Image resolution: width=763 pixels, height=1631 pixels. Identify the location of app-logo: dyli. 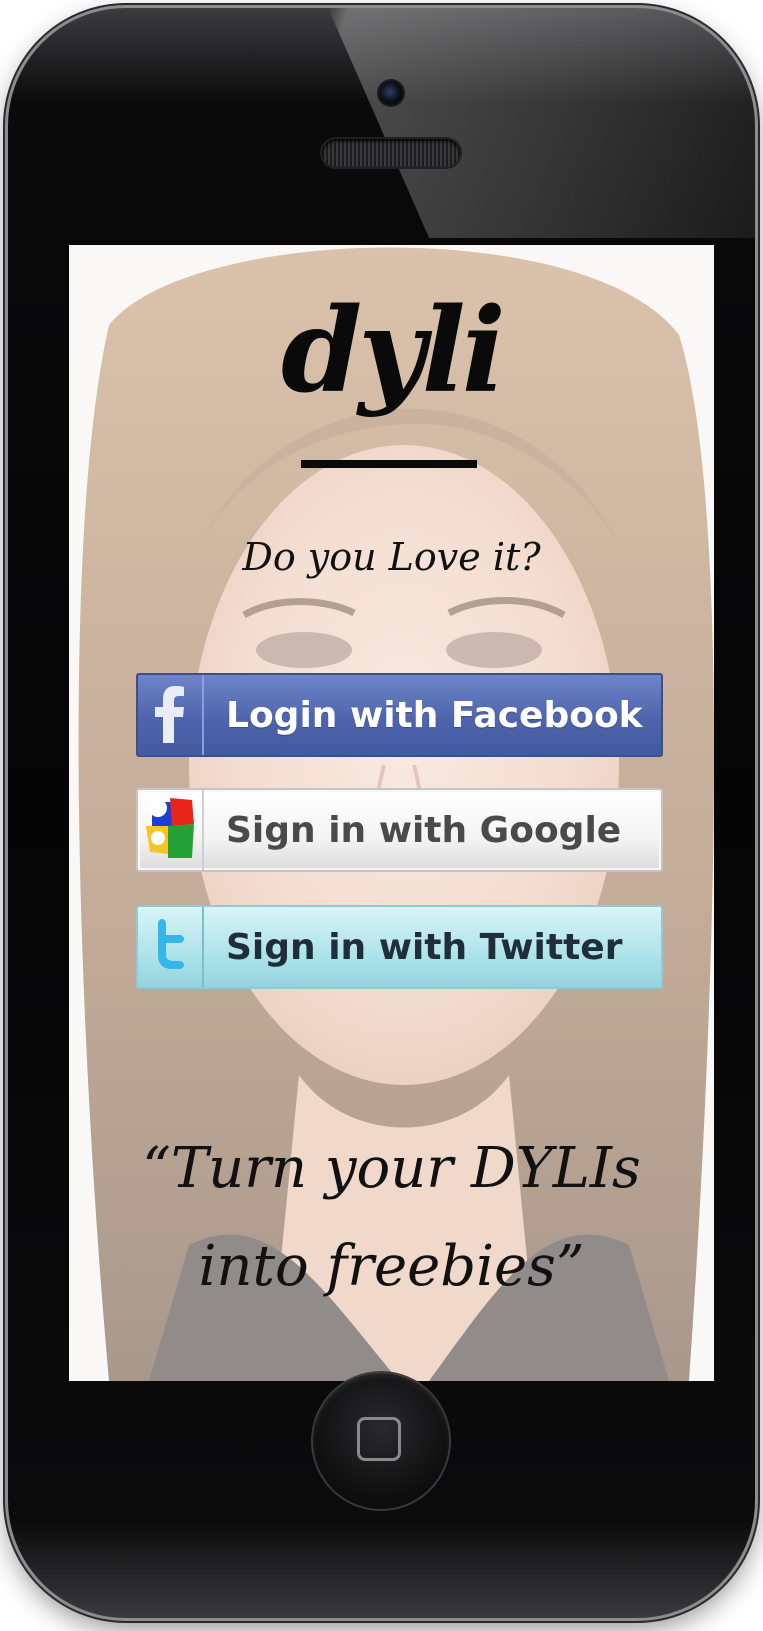
(393, 351).